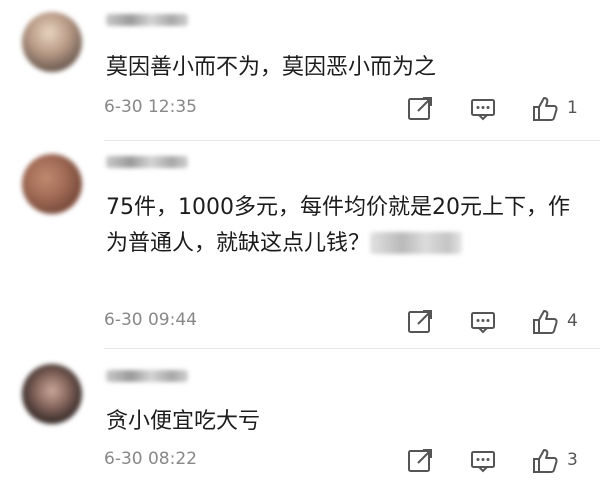 This screenshot has width=600, height=489. Describe the element at coordinates (344, 110) in the screenshot. I see `comment-meta: 6-30 12:35 1` at that location.